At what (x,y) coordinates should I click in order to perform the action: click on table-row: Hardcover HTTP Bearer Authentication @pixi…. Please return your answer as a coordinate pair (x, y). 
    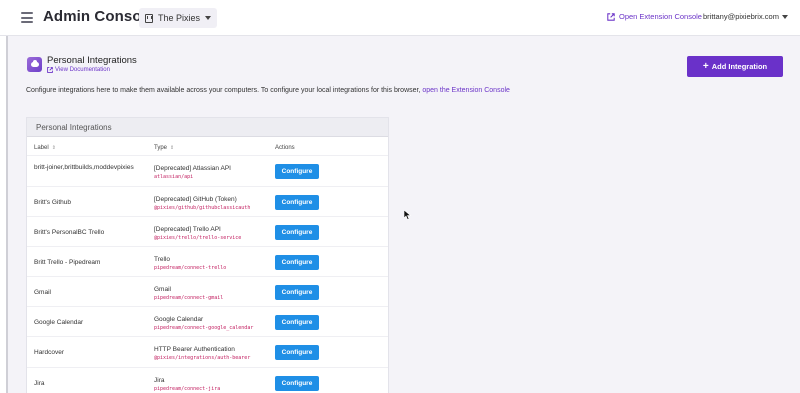
    Looking at the image, I should click on (207, 351).